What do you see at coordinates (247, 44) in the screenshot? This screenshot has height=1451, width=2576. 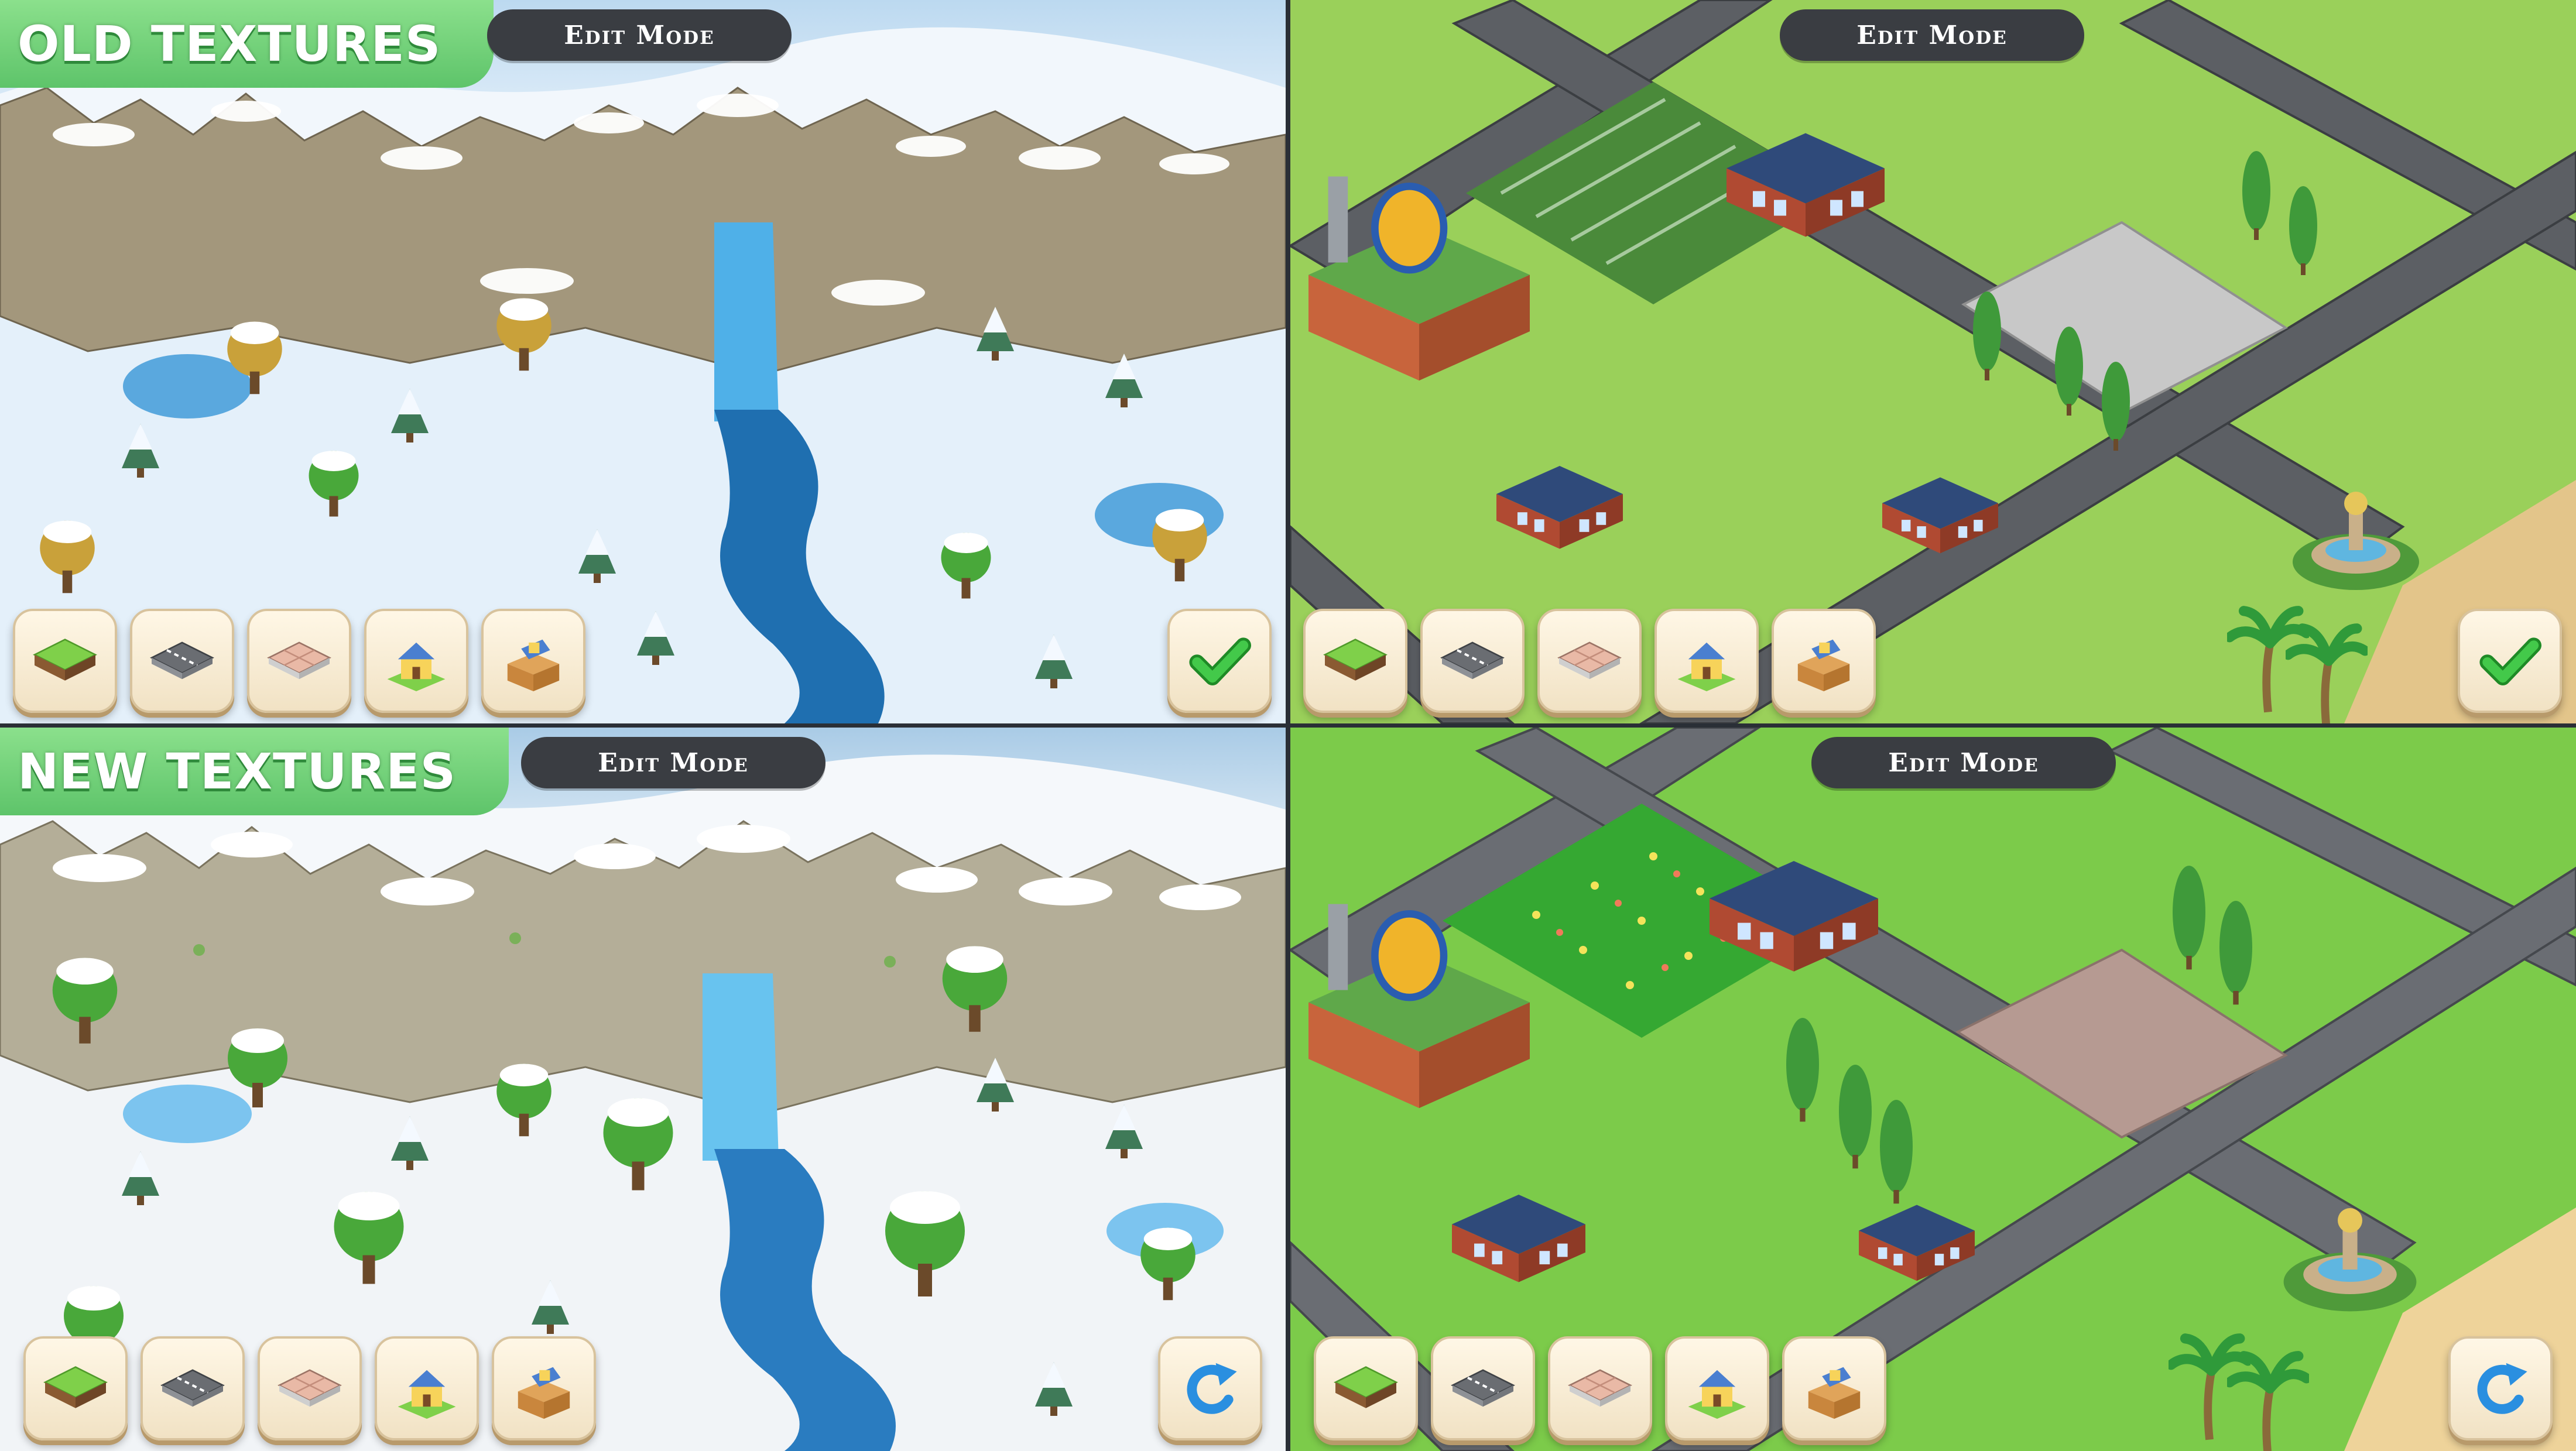 I see `old-textures-banner: OLD TEXTURES` at bounding box center [247, 44].